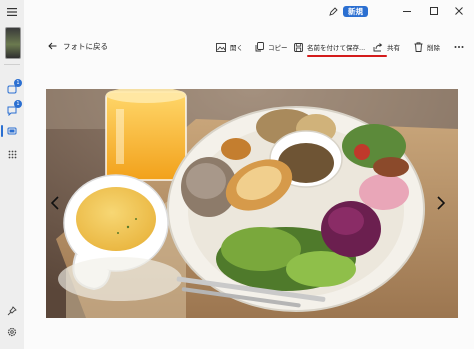  What do you see at coordinates (393, 48) in the screenshot?
I see `share-label: 共有` at bounding box center [393, 48].